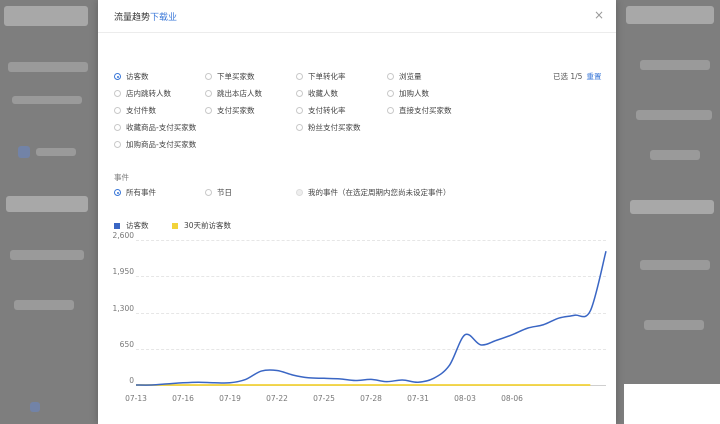 This screenshot has width=720, height=424. I want to click on background-panel, so click(672, 404).